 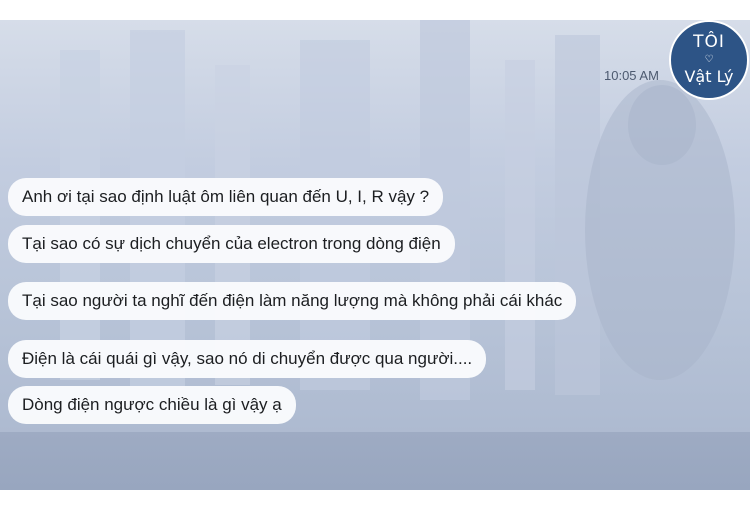 I want to click on logo-line-2: Vật Lý, so click(x=709, y=76).